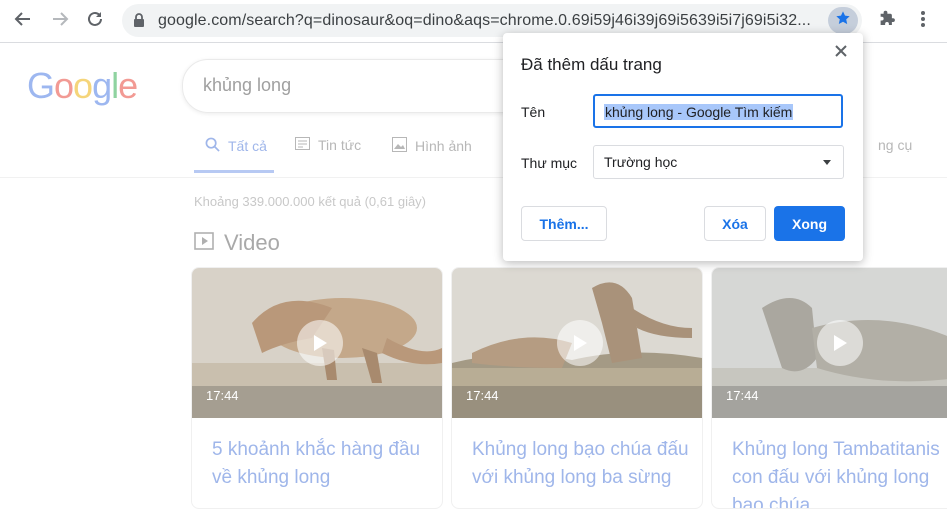  Describe the element at coordinates (735, 223) in the screenshot. I see `remove-button: Xóa` at that location.